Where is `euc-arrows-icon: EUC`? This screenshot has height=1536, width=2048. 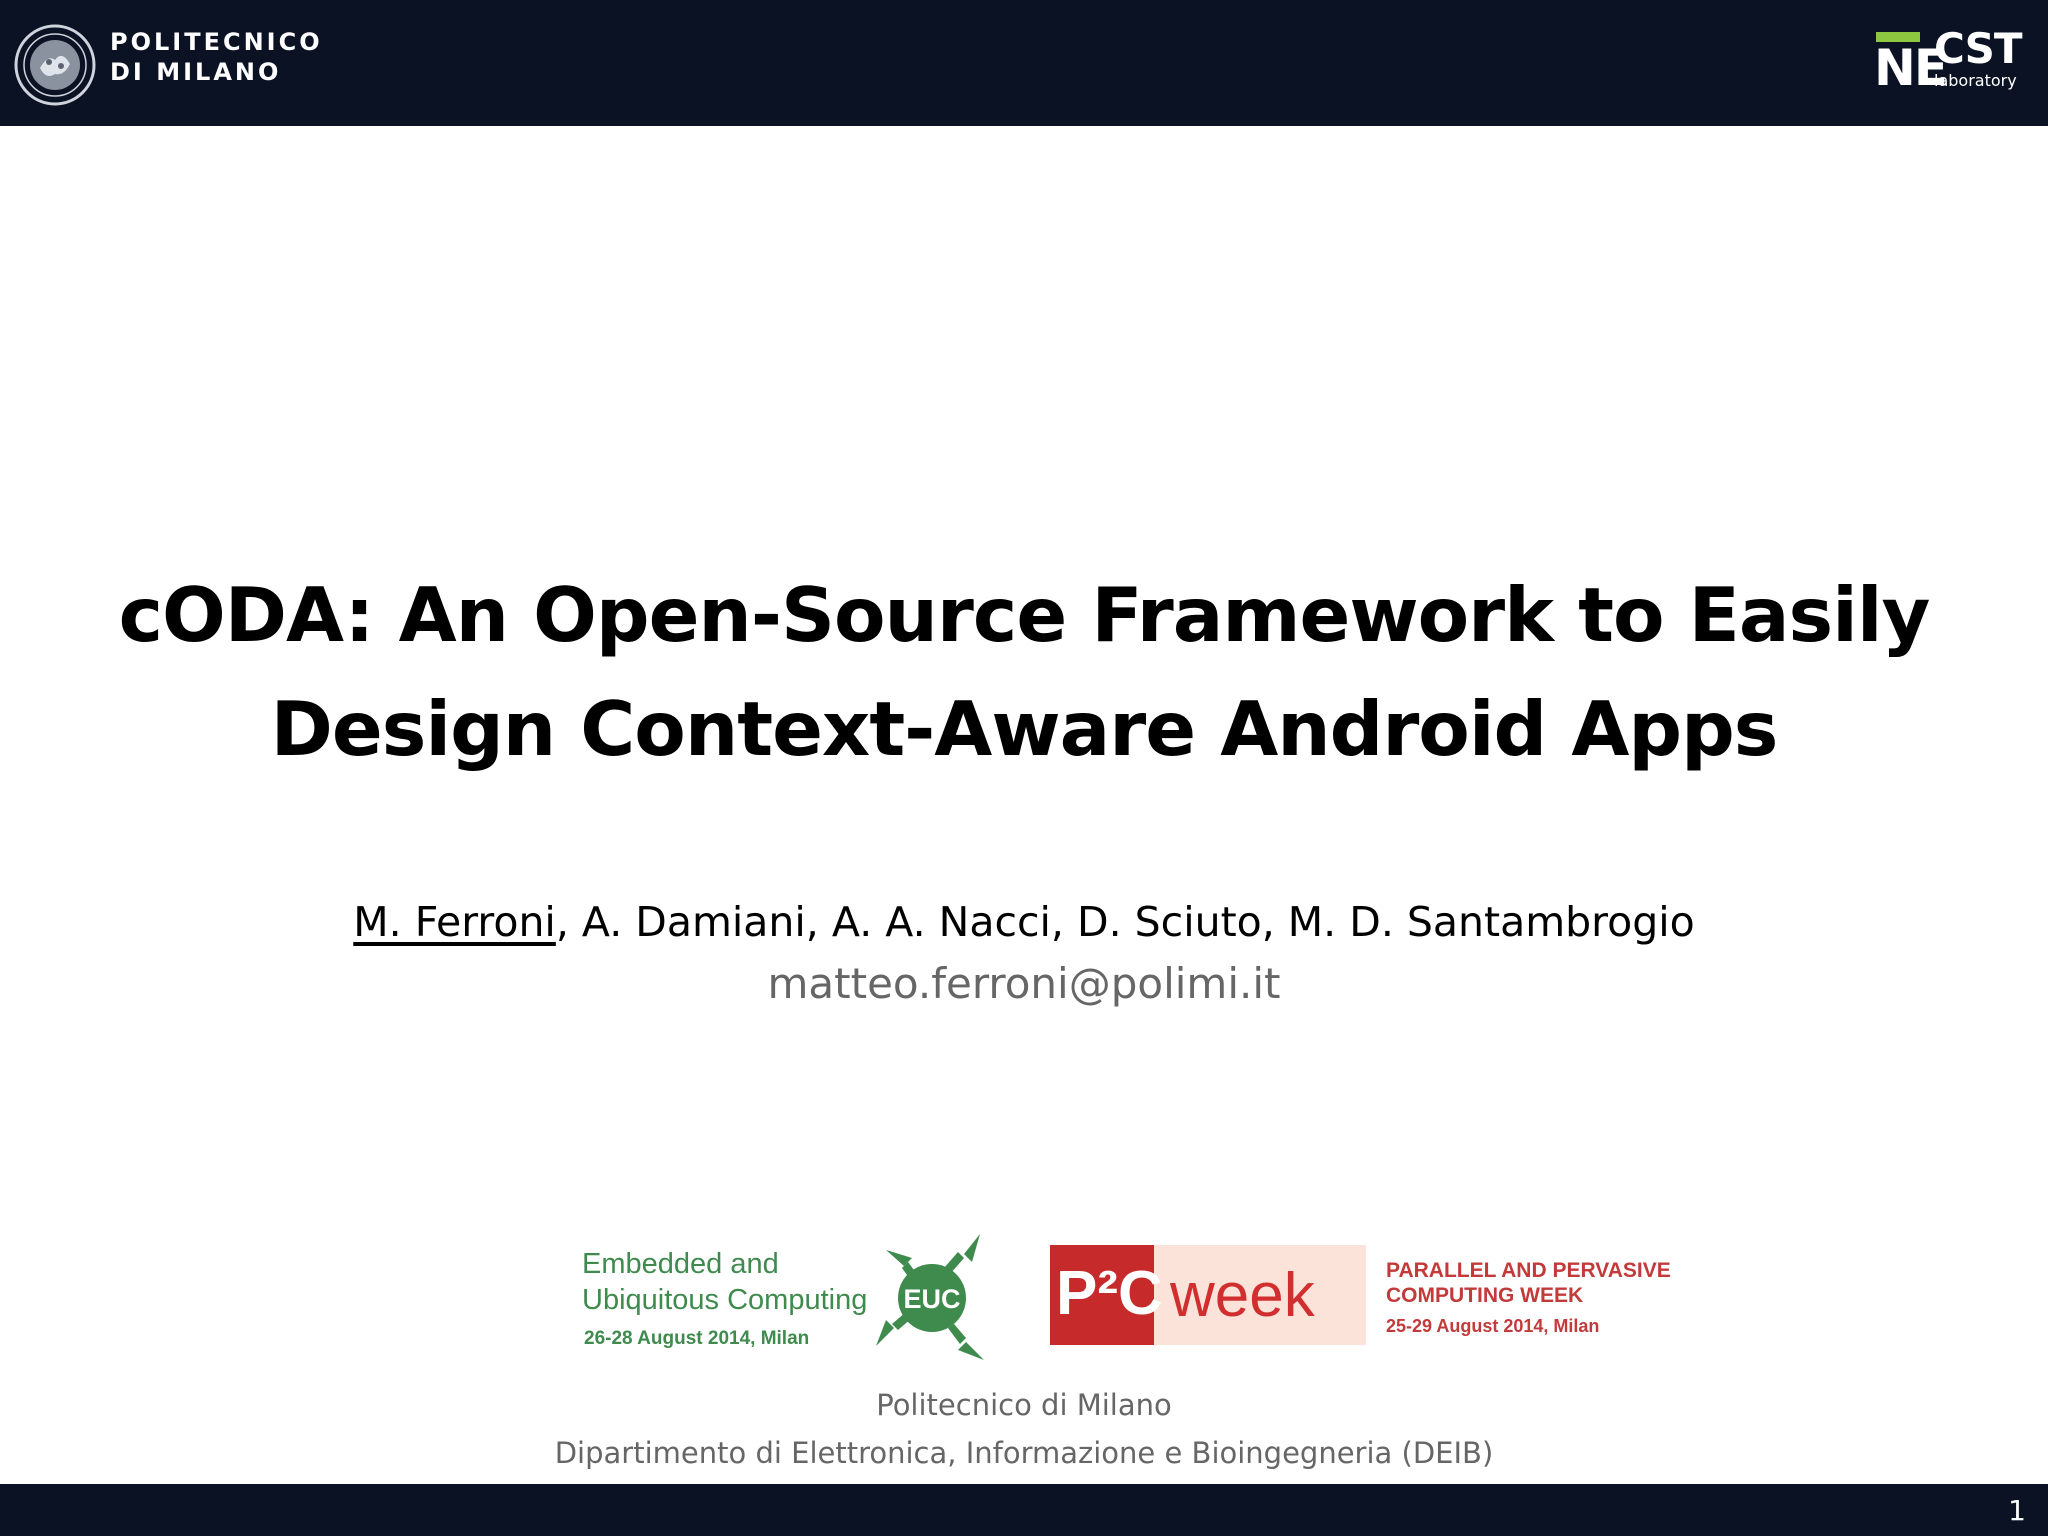
euc-arrows-icon: EUC is located at coordinates (930, 1297).